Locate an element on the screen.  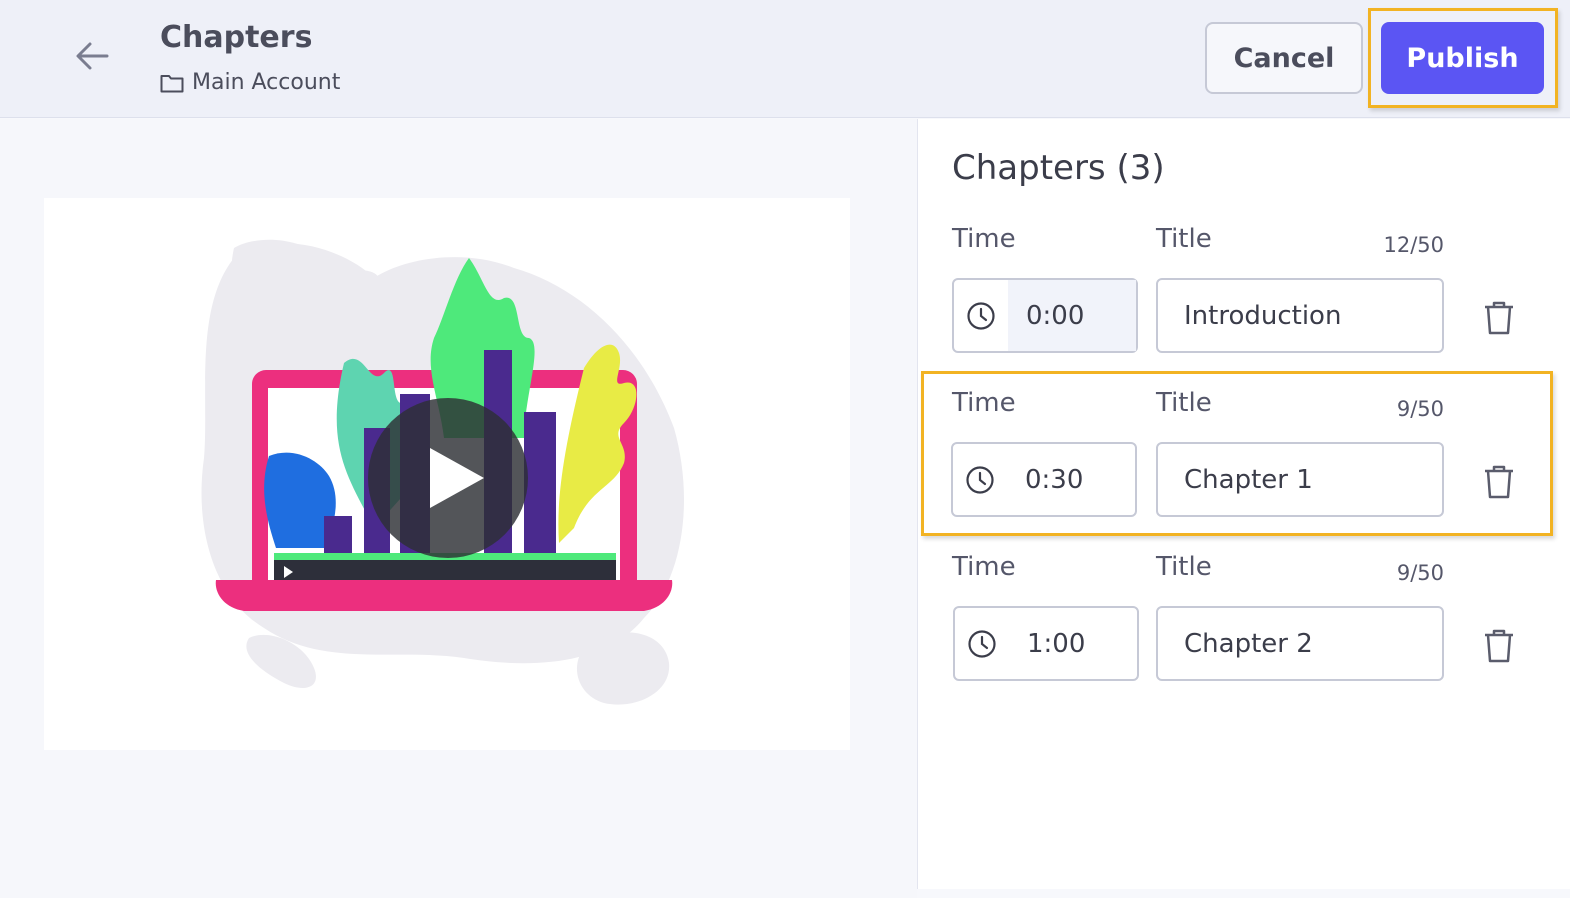
time-input: 0:30 is located at coordinates (1044, 479).